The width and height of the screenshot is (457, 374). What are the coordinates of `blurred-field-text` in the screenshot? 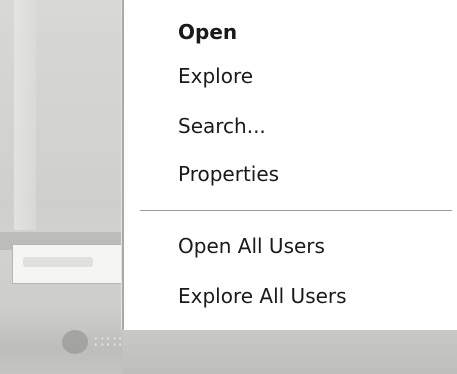 It's located at (58, 262).